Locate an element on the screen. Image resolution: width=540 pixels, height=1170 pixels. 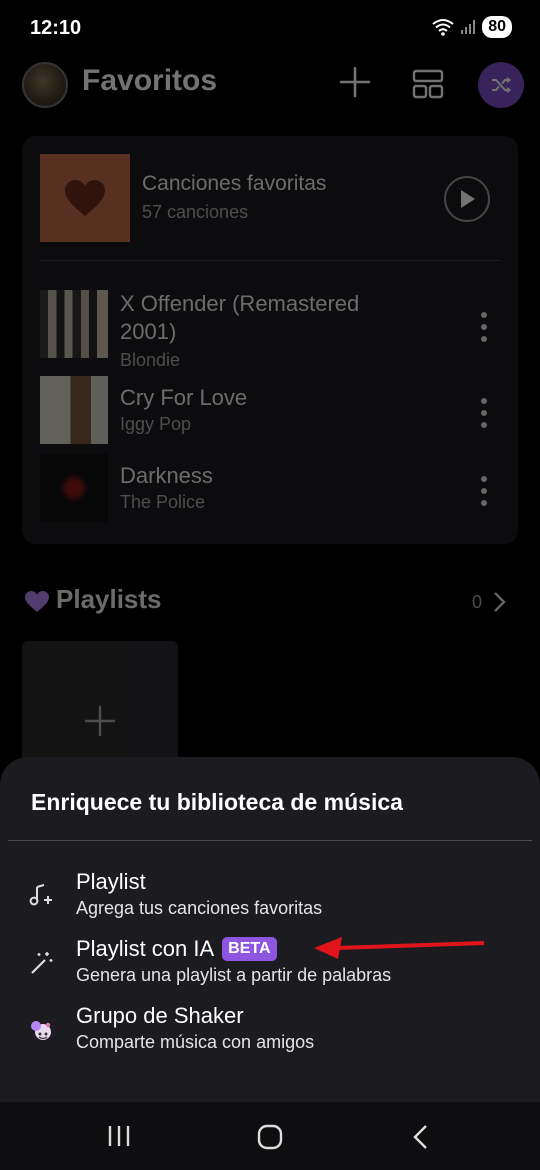
option-label: Grupo de Shaker is located at coordinates (160, 1015).